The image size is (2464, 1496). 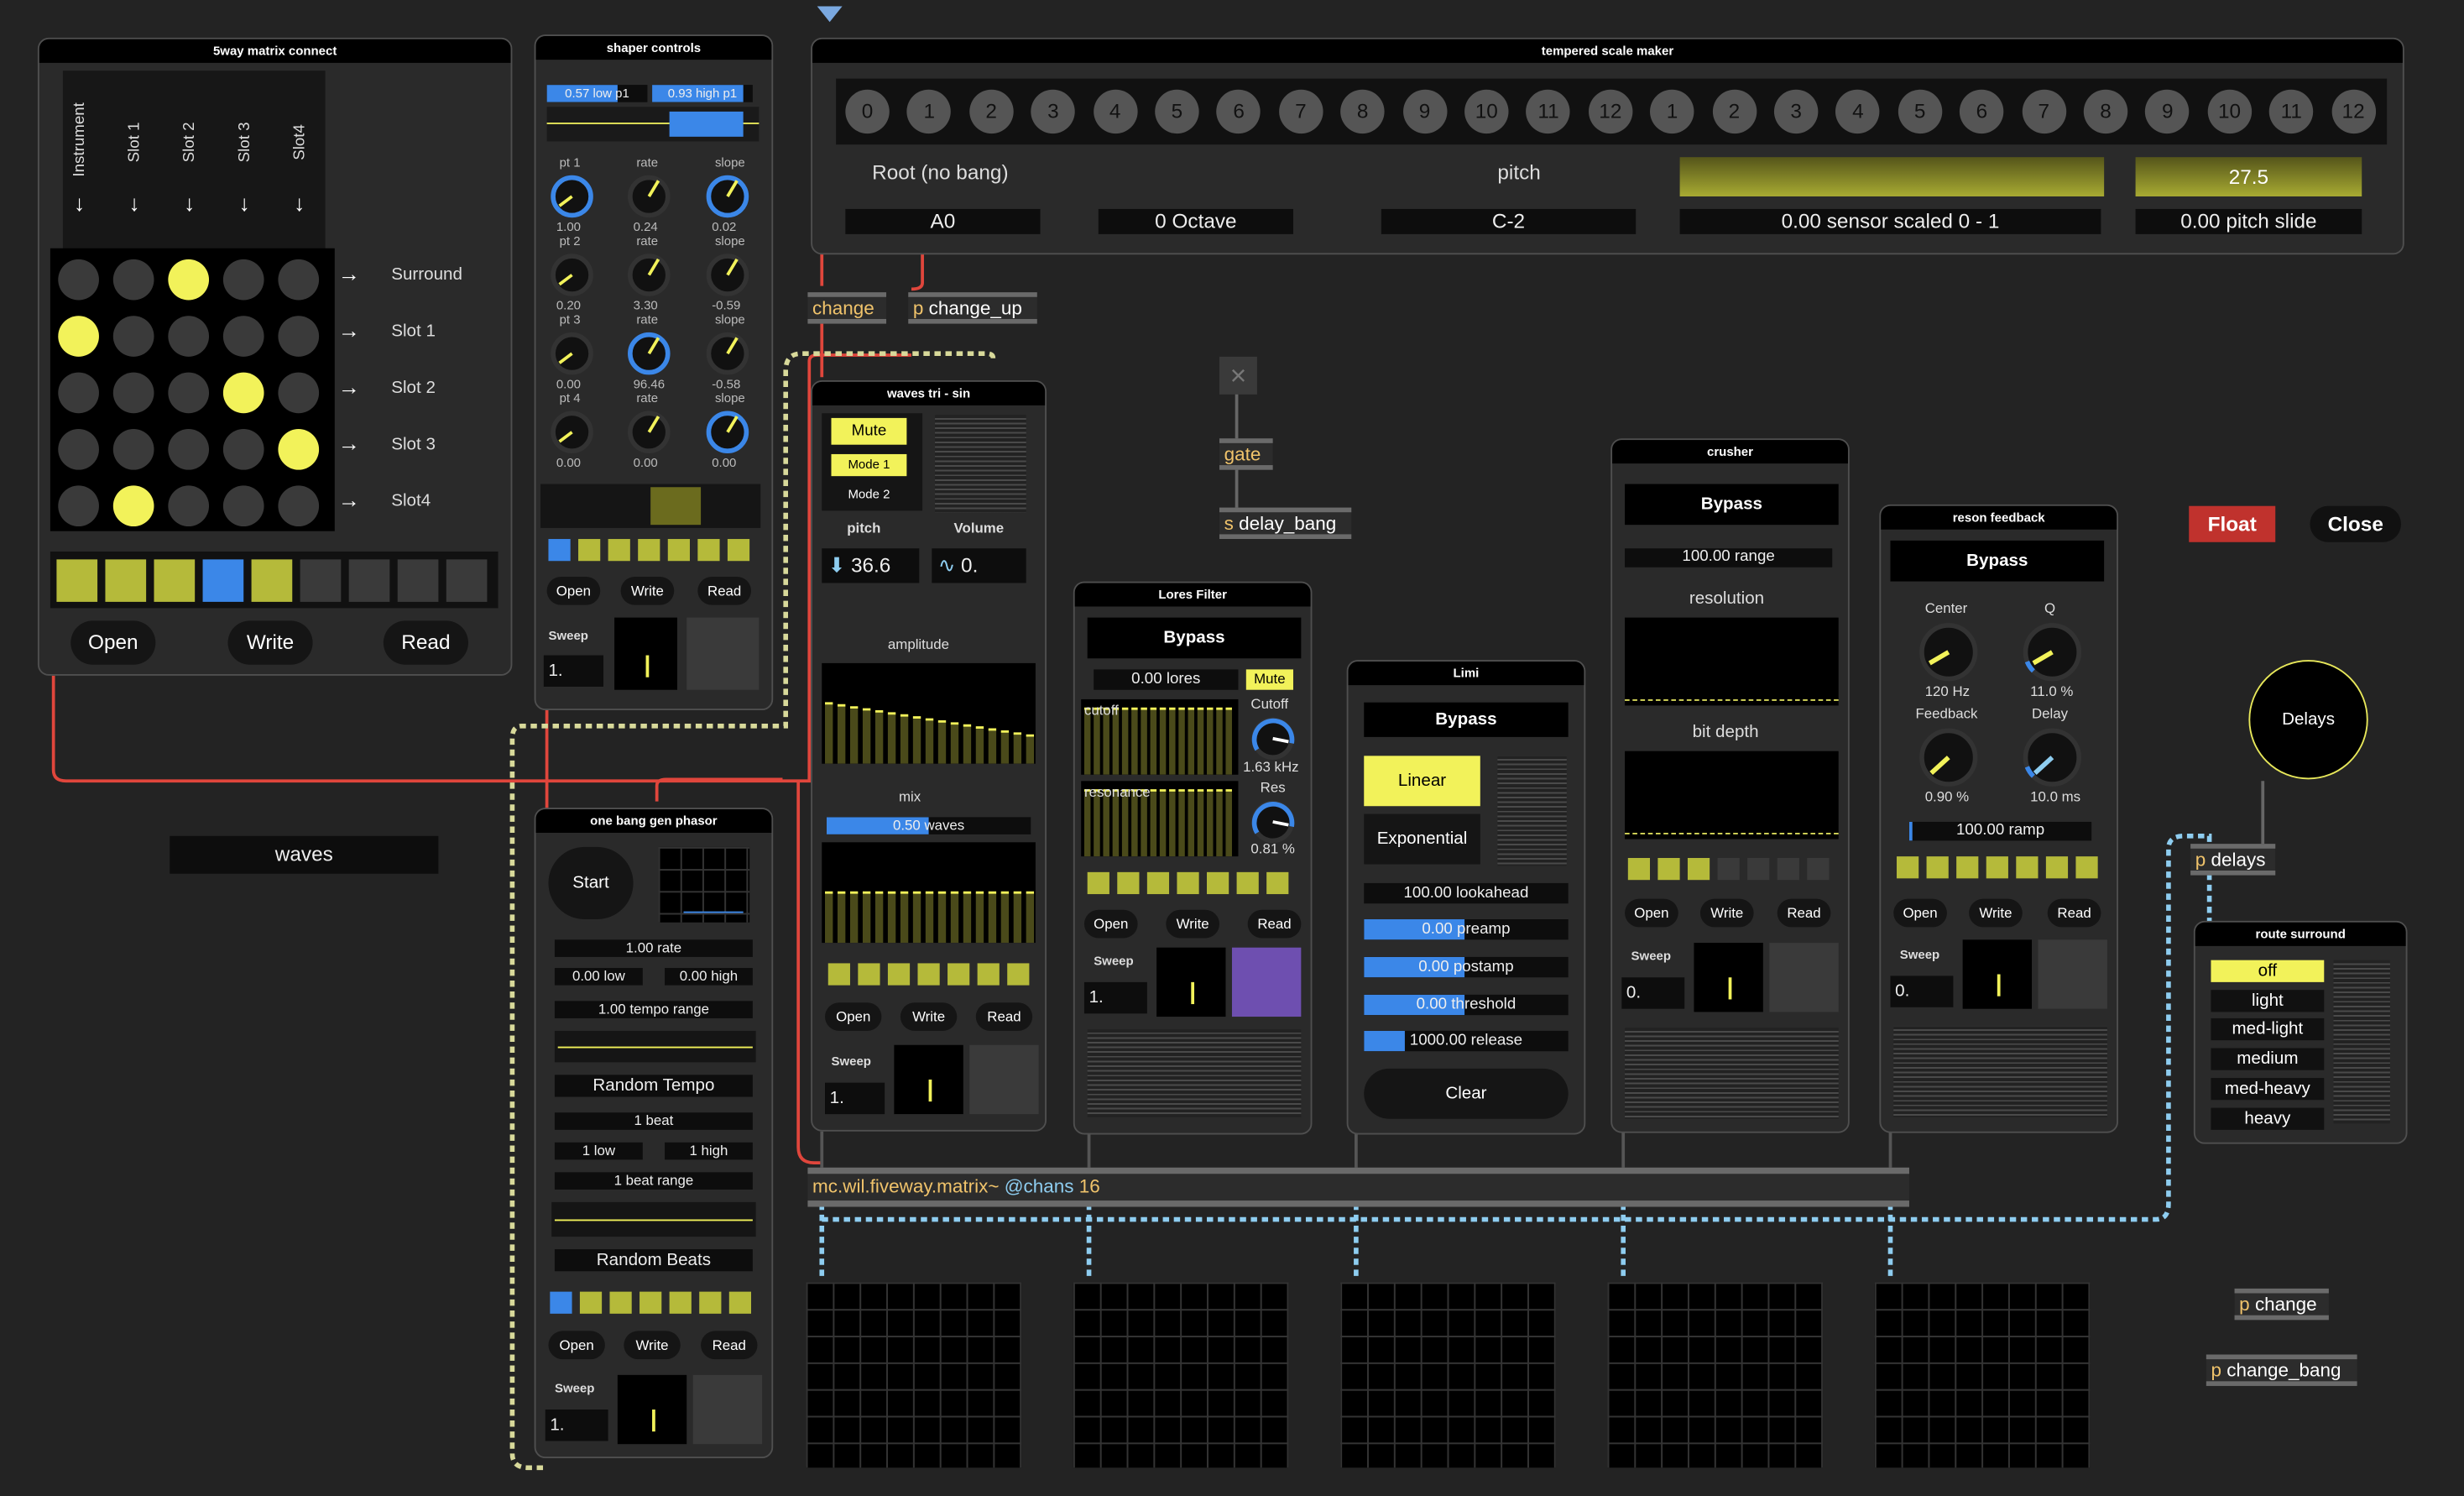 I want to click on float-button: Float, so click(x=2232, y=523).